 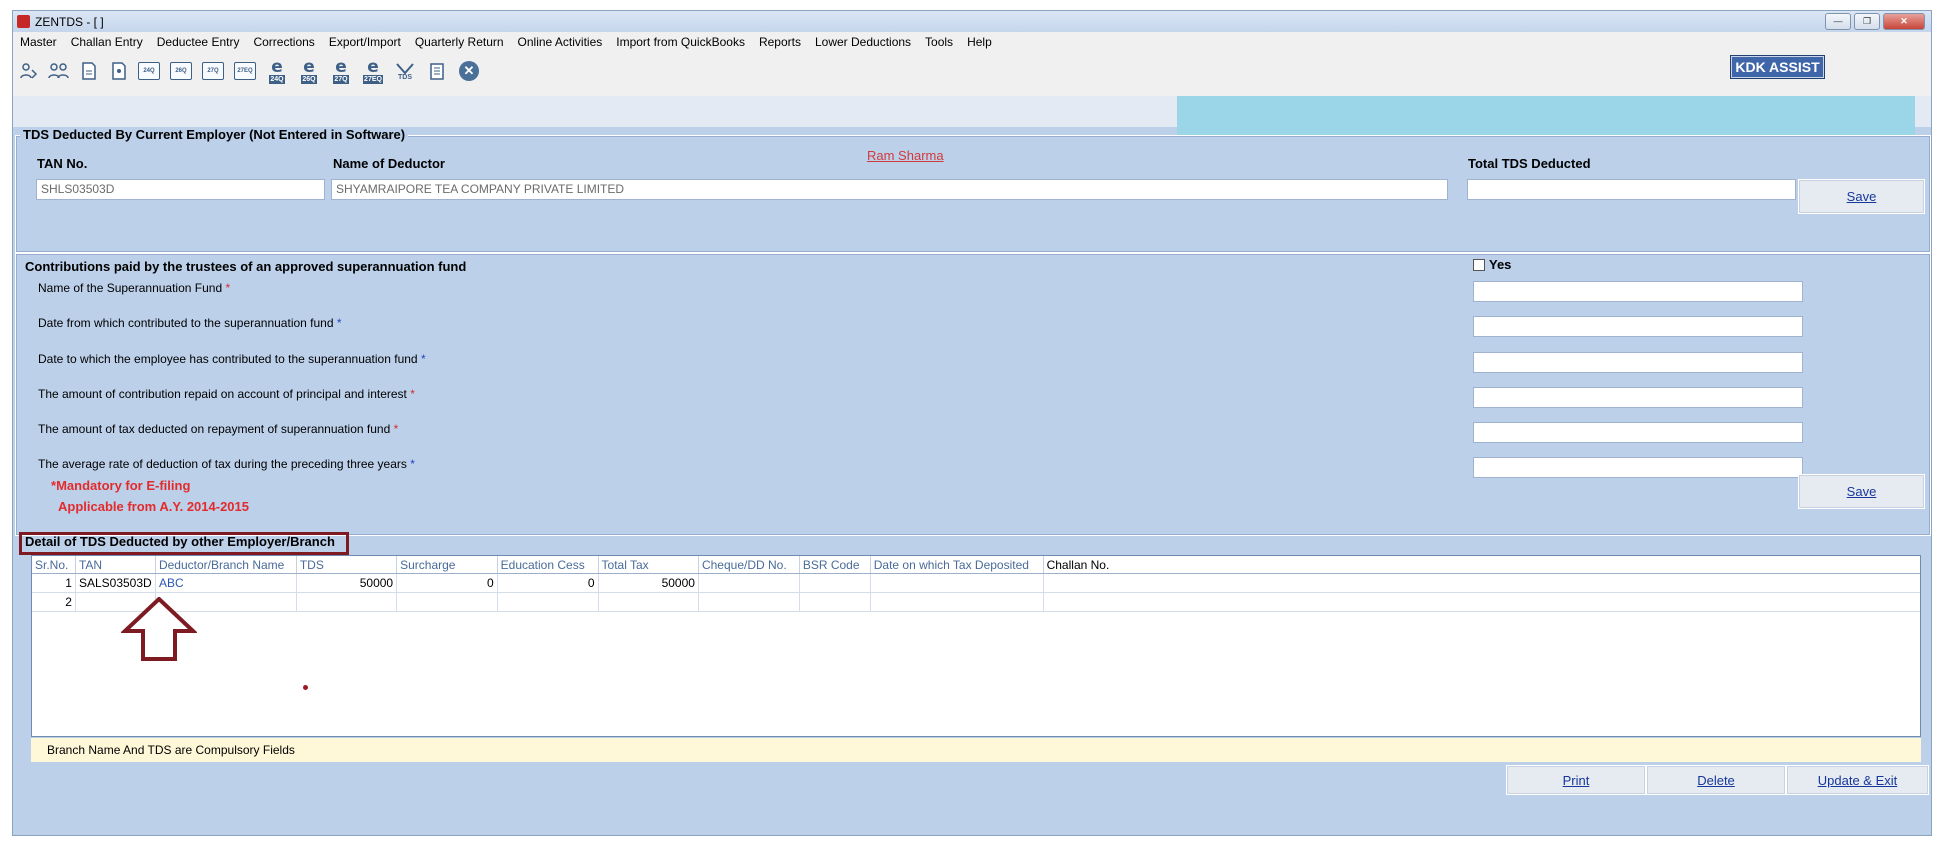 I want to click on menu-lower-deductions: Lower Deductions, so click(x=863, y=42).